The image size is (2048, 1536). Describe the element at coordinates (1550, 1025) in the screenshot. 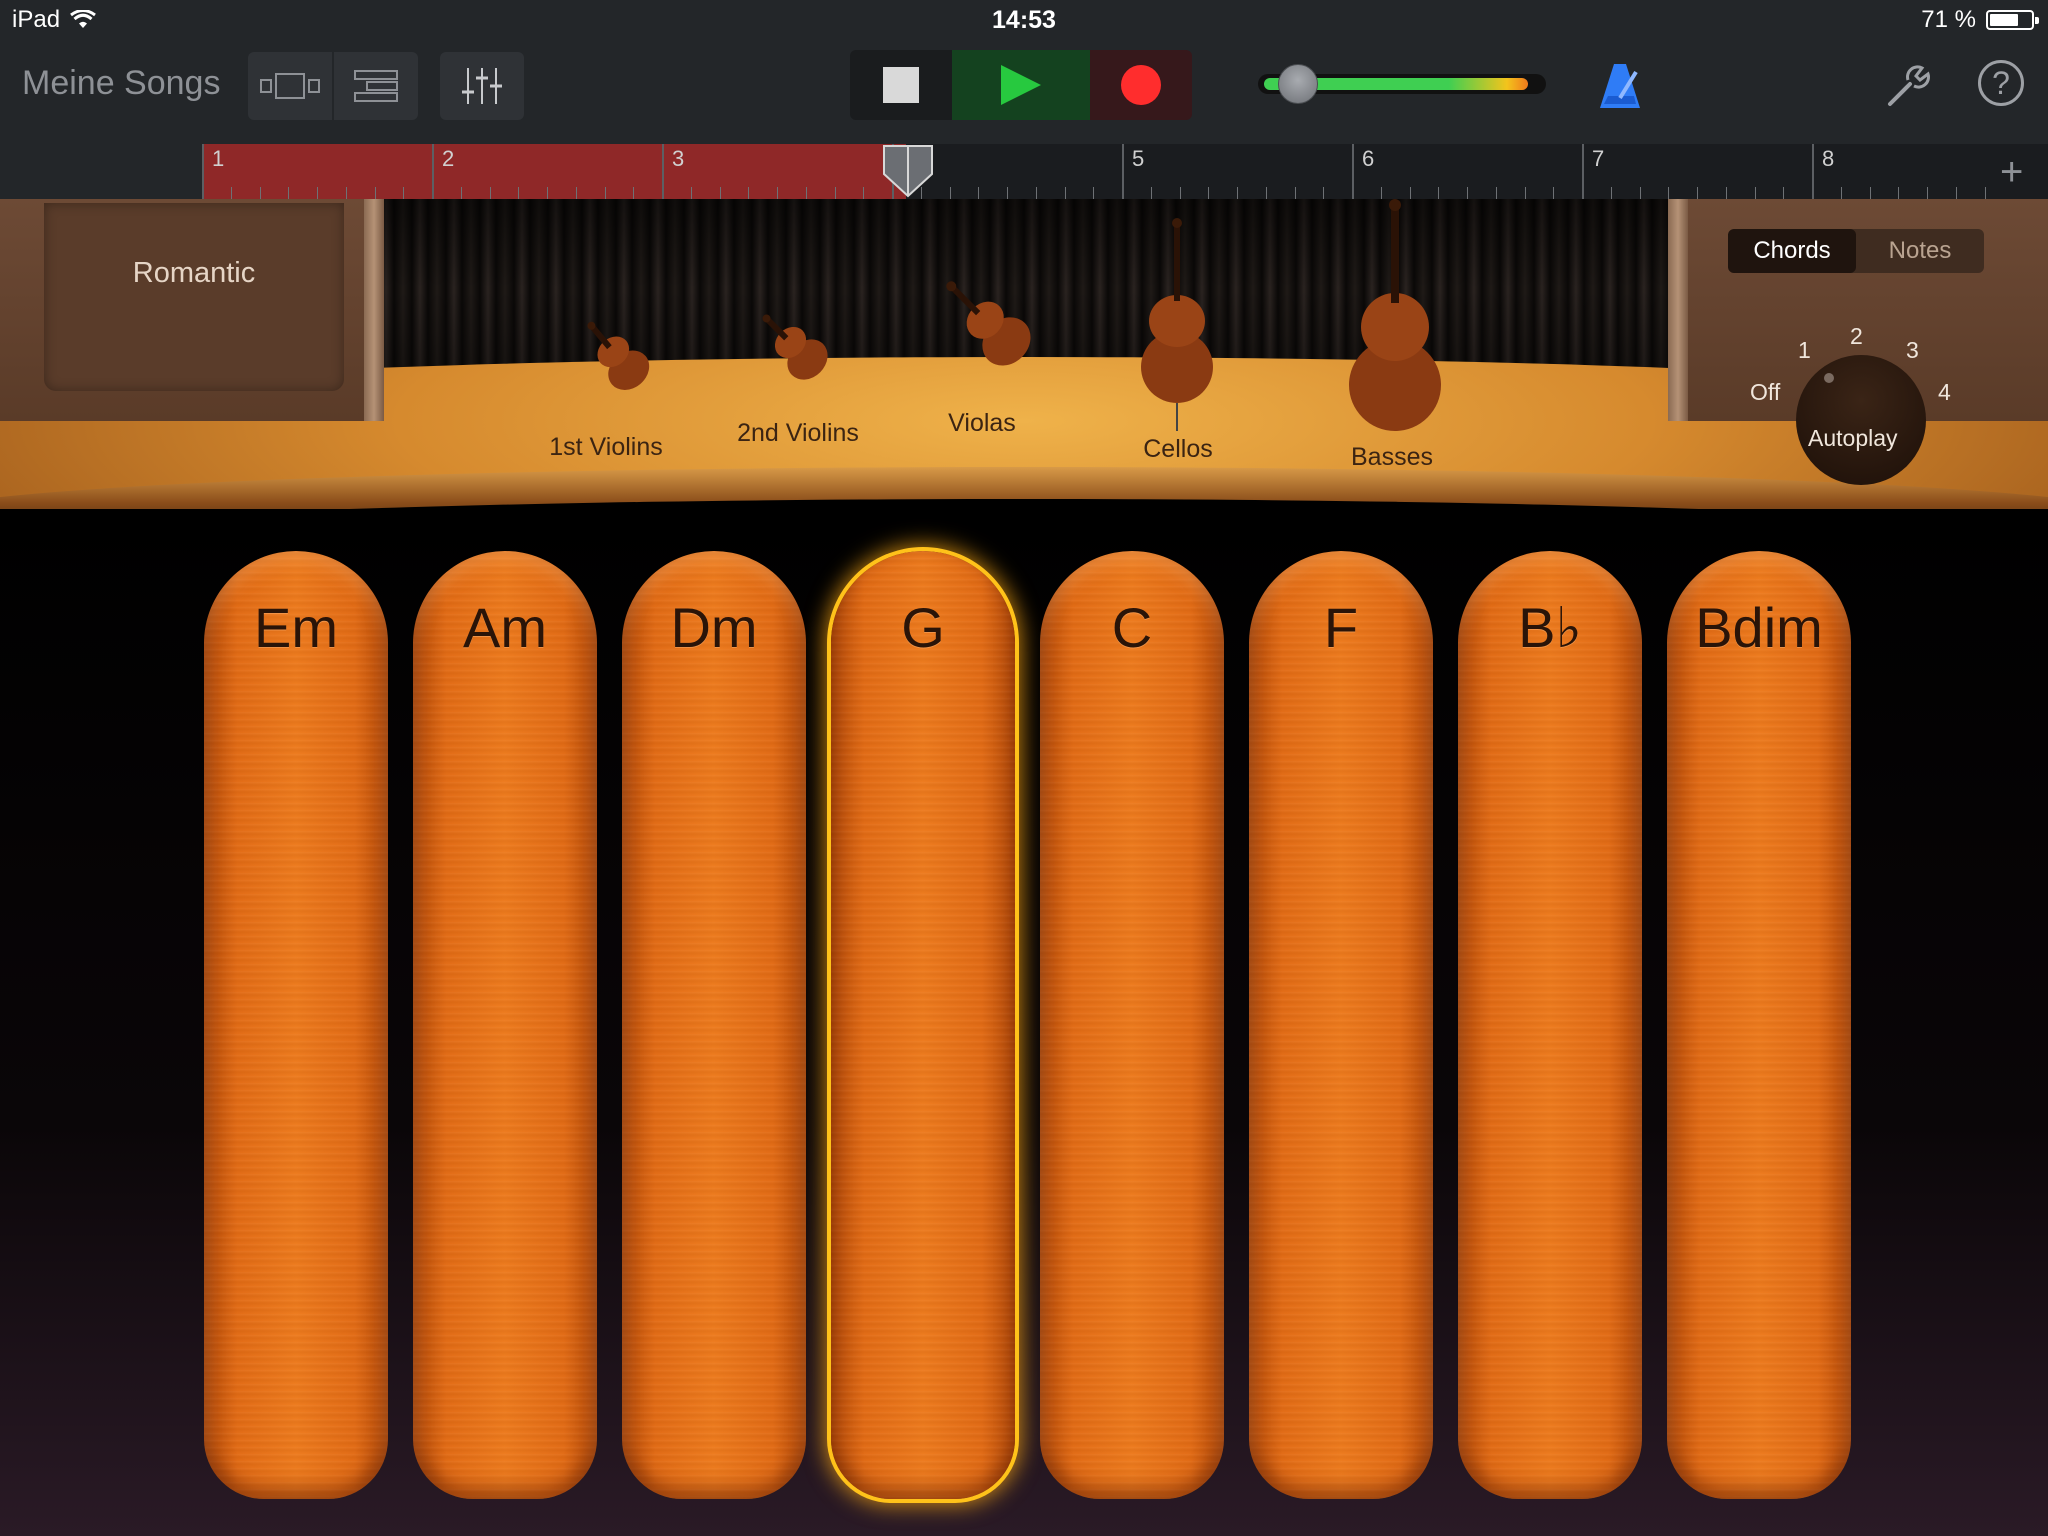

I see `chord-strip-b-flat: B♭` at that location.